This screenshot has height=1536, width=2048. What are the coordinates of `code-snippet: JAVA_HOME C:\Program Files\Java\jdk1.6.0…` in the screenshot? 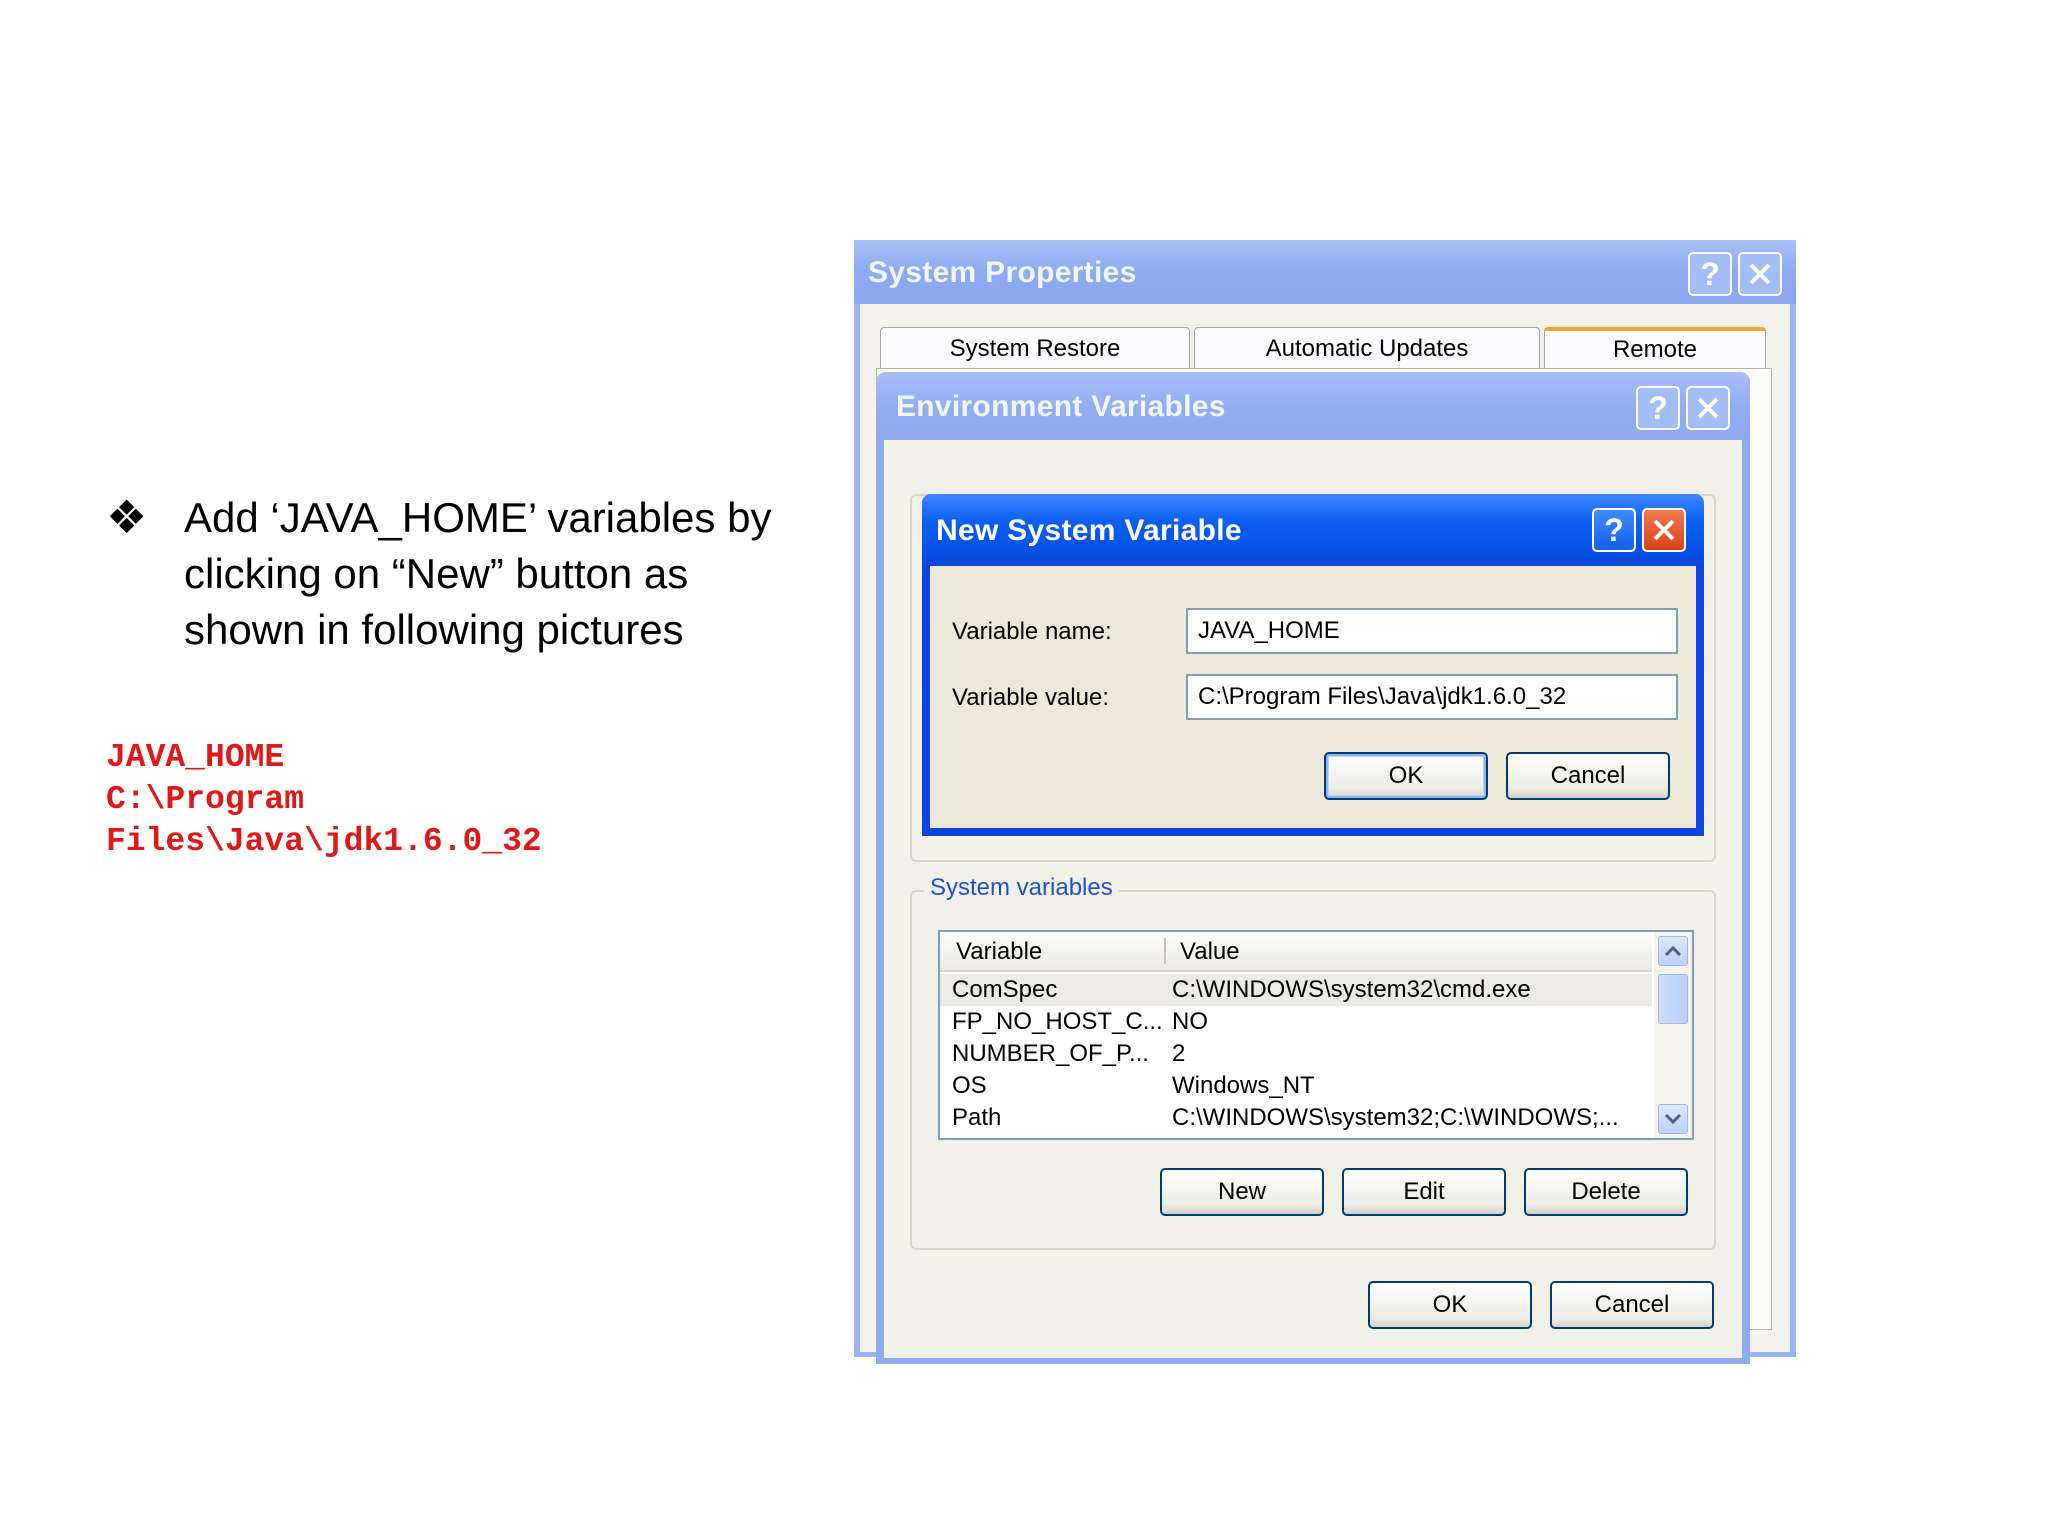 It's located at (324, 800).